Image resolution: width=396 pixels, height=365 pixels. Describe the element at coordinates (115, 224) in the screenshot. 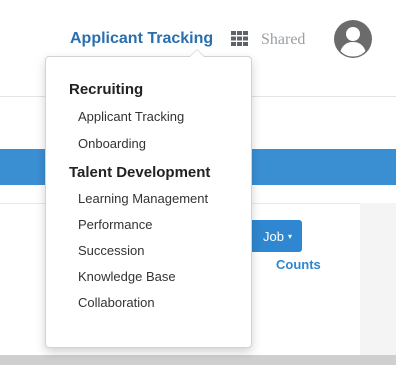

I see `menu-item-performance: Performance` at that location.